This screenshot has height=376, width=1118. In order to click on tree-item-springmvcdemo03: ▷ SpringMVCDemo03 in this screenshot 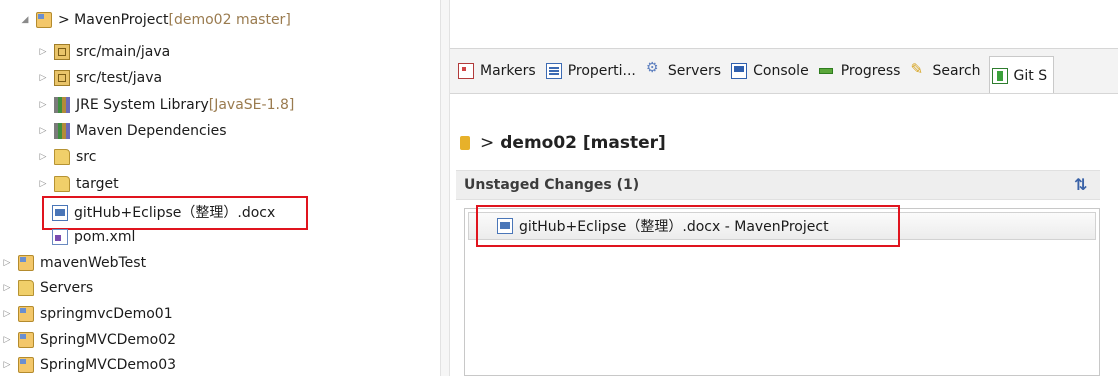, I will do `click(88, 364)`.